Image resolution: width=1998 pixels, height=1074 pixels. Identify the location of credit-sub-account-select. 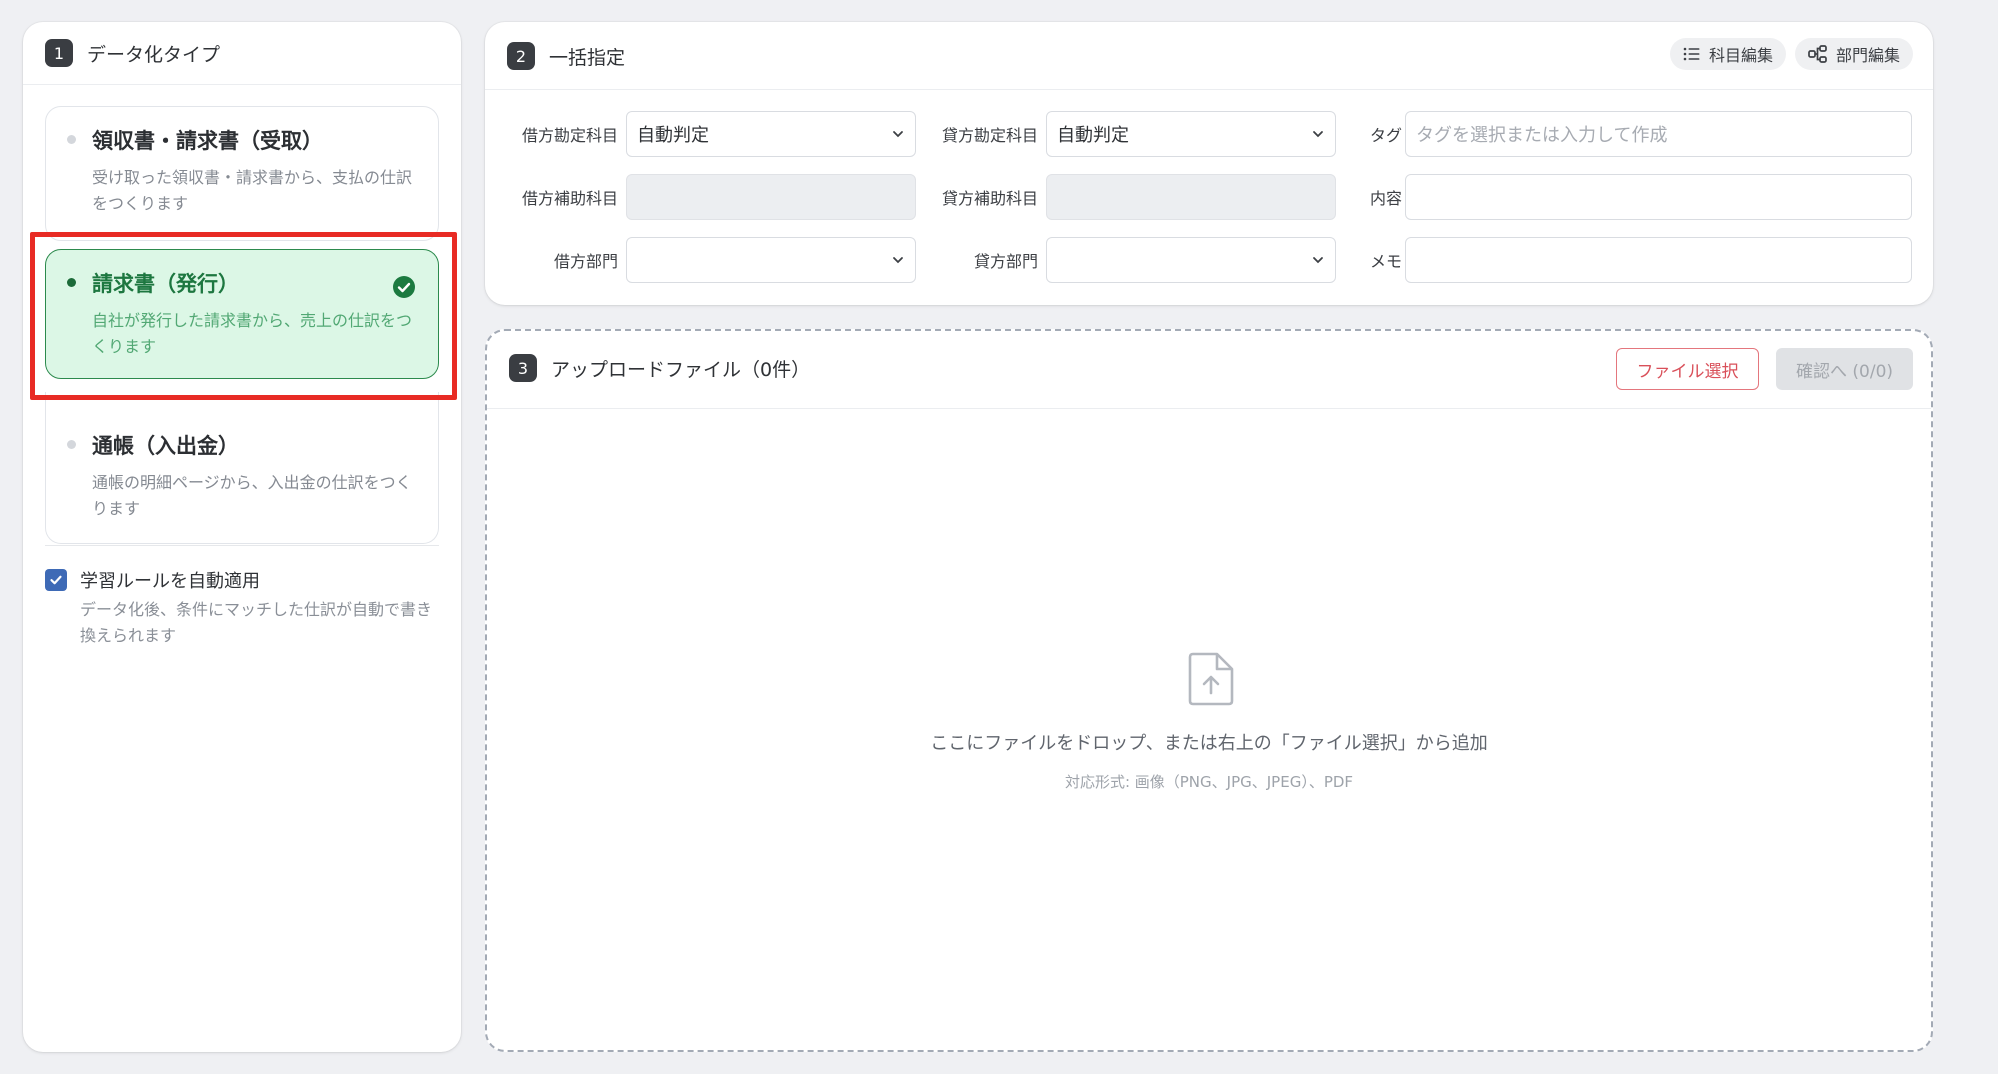
(1191, 197).